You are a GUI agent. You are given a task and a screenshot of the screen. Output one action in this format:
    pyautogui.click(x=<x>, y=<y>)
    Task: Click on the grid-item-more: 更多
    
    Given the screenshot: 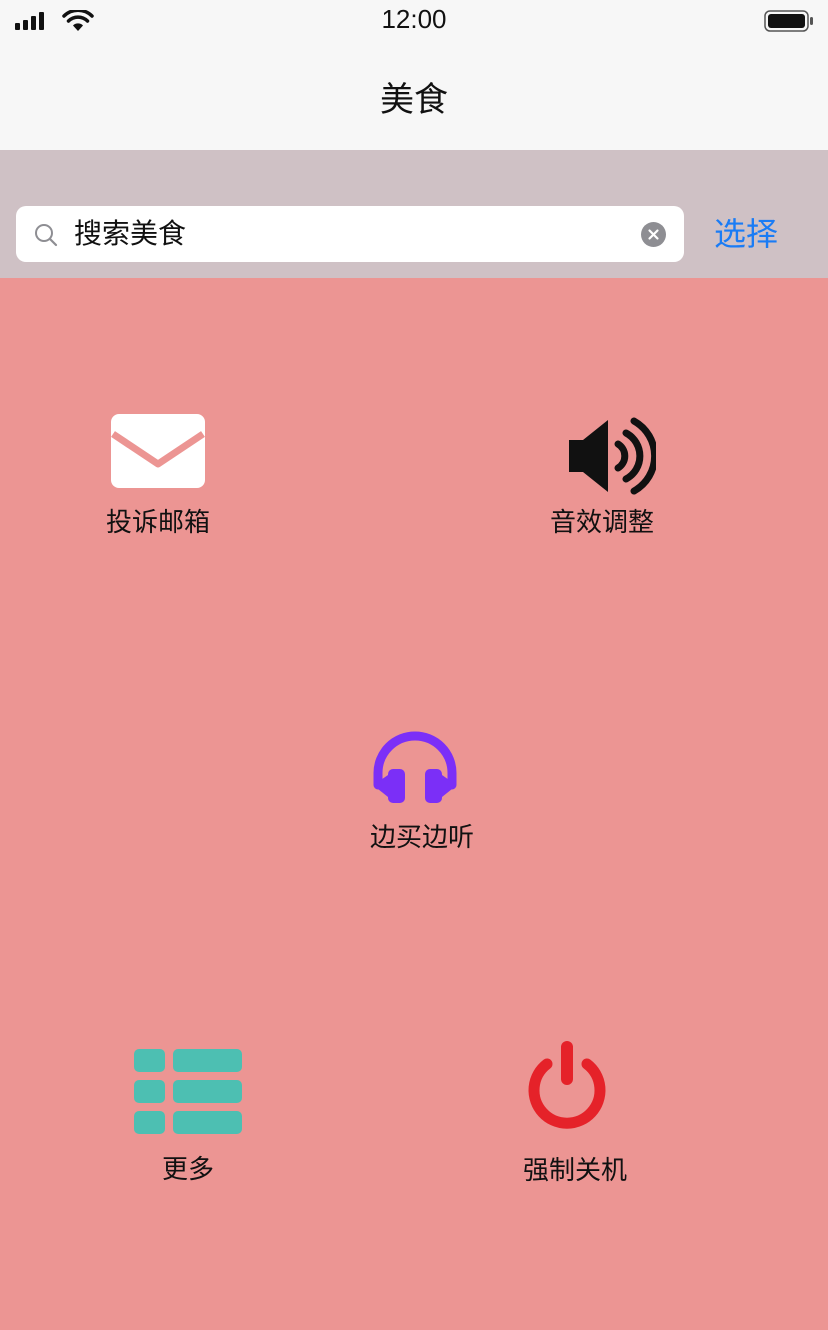 What is the action you would take?
    pyautogui.click(x=188, y=1115)
    